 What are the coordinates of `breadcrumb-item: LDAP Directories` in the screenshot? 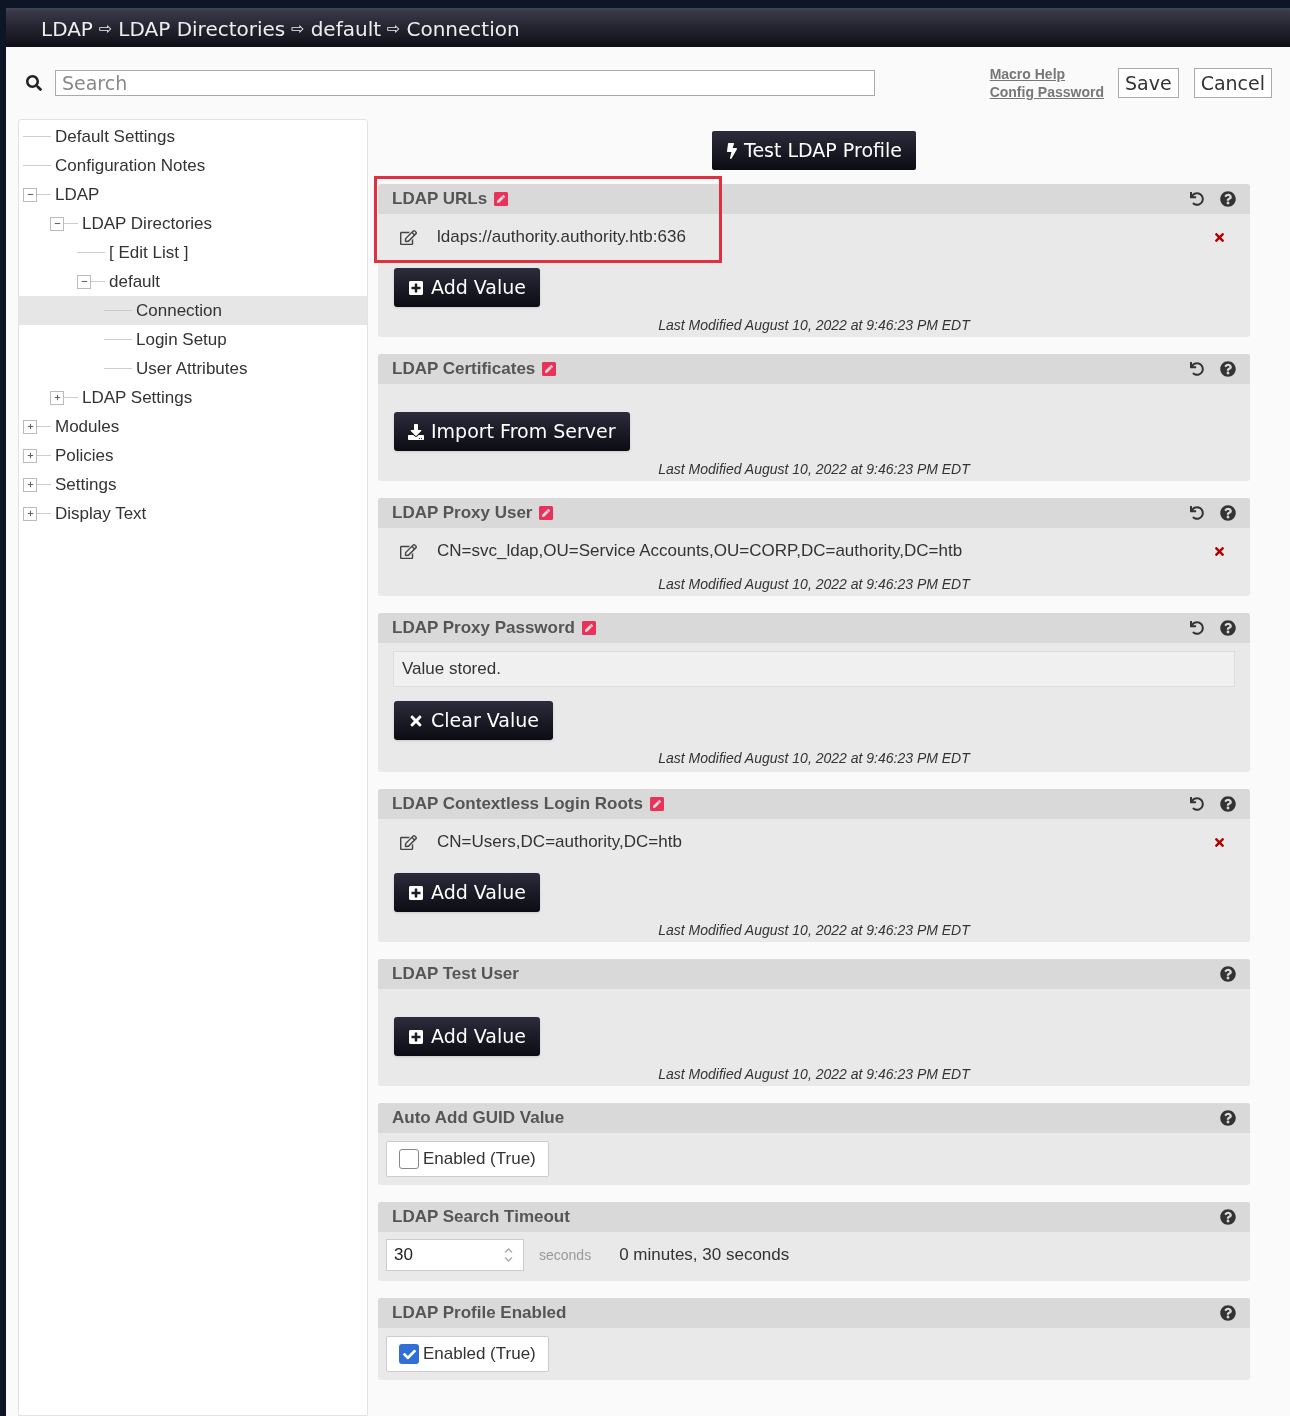 It's located at (202, 28).